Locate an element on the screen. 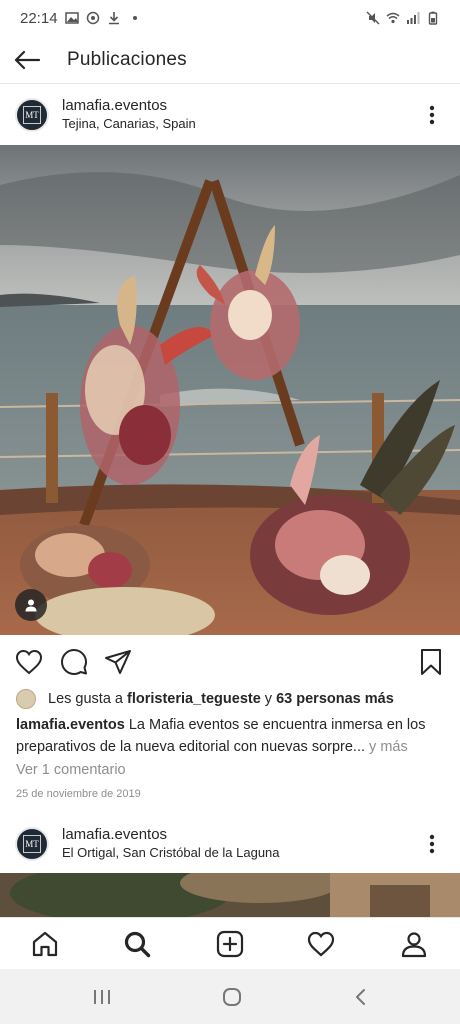 The height and width of the screenshot is (1024, 460). next-post-photo is located at coordinates (230, 895).